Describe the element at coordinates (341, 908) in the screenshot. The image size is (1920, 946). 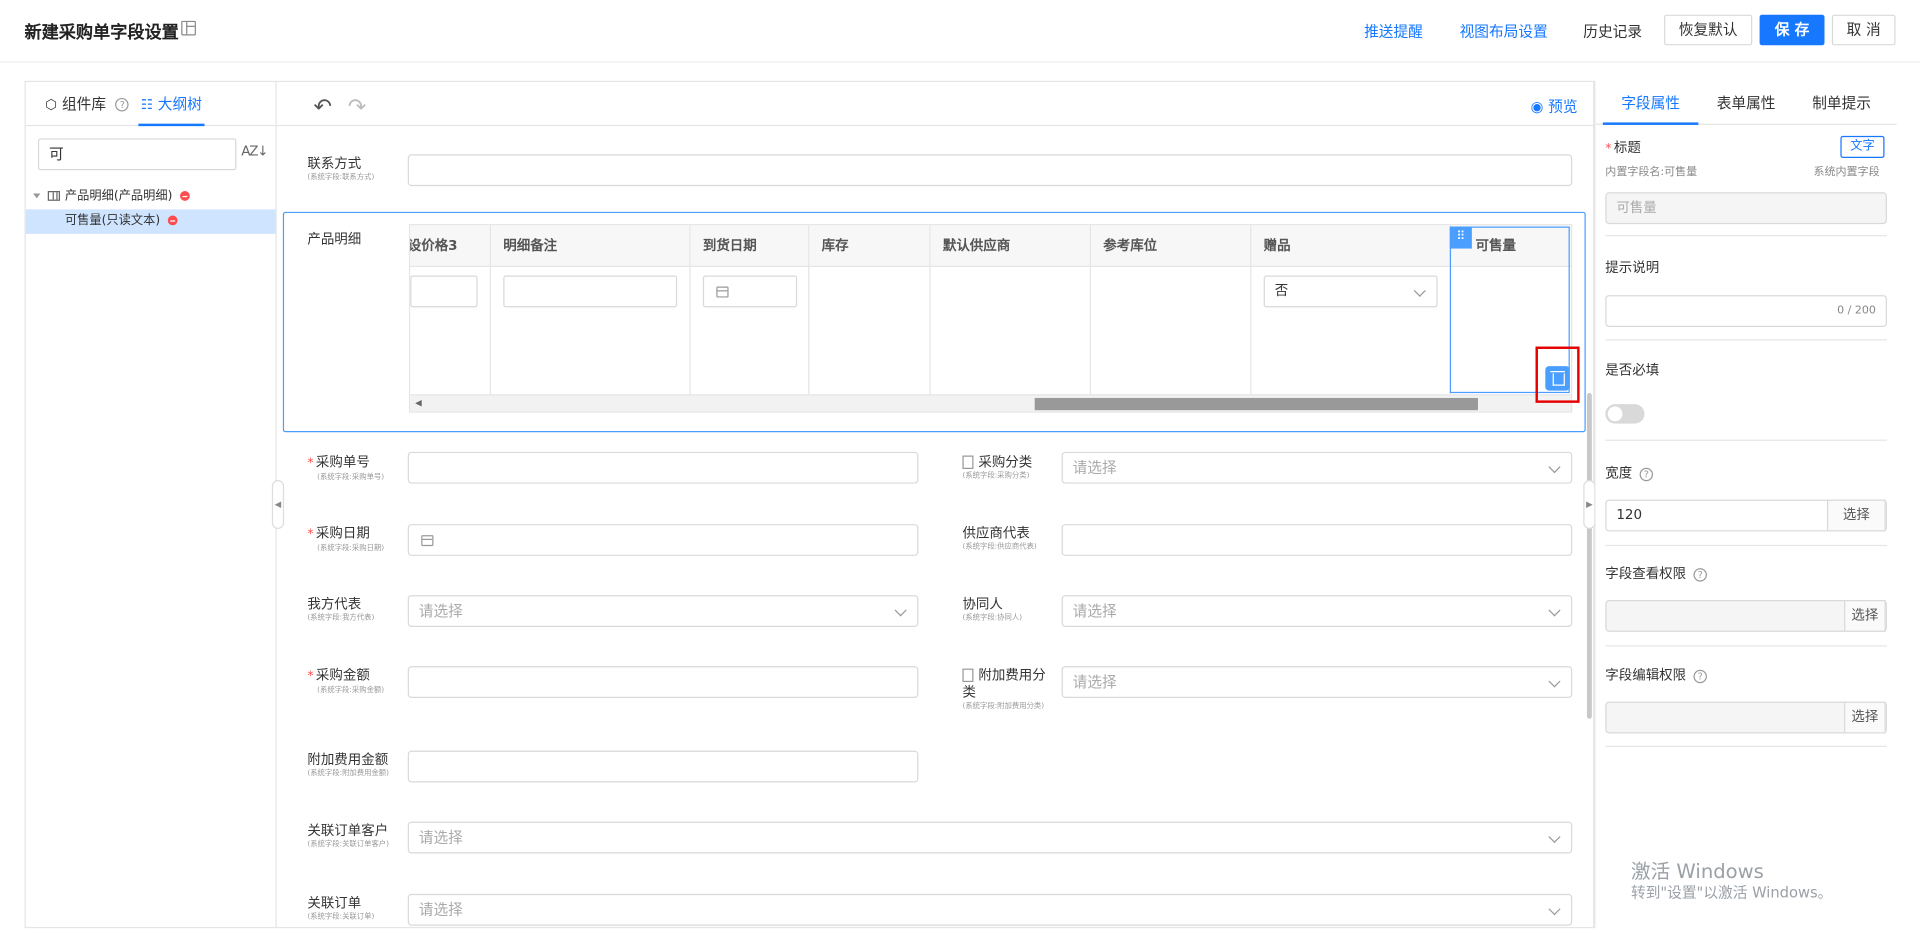
I see `field-label-linked-order: 关联订单 (系统字段:关联订单)` at that location.